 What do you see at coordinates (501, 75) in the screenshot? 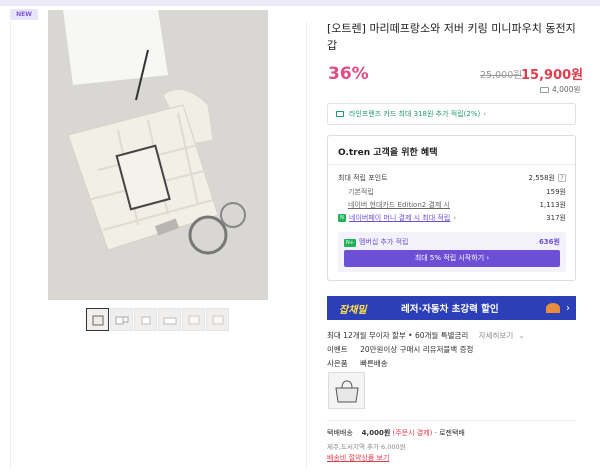
I see `original-price: 25,000원` at bounding box center [501, 75].